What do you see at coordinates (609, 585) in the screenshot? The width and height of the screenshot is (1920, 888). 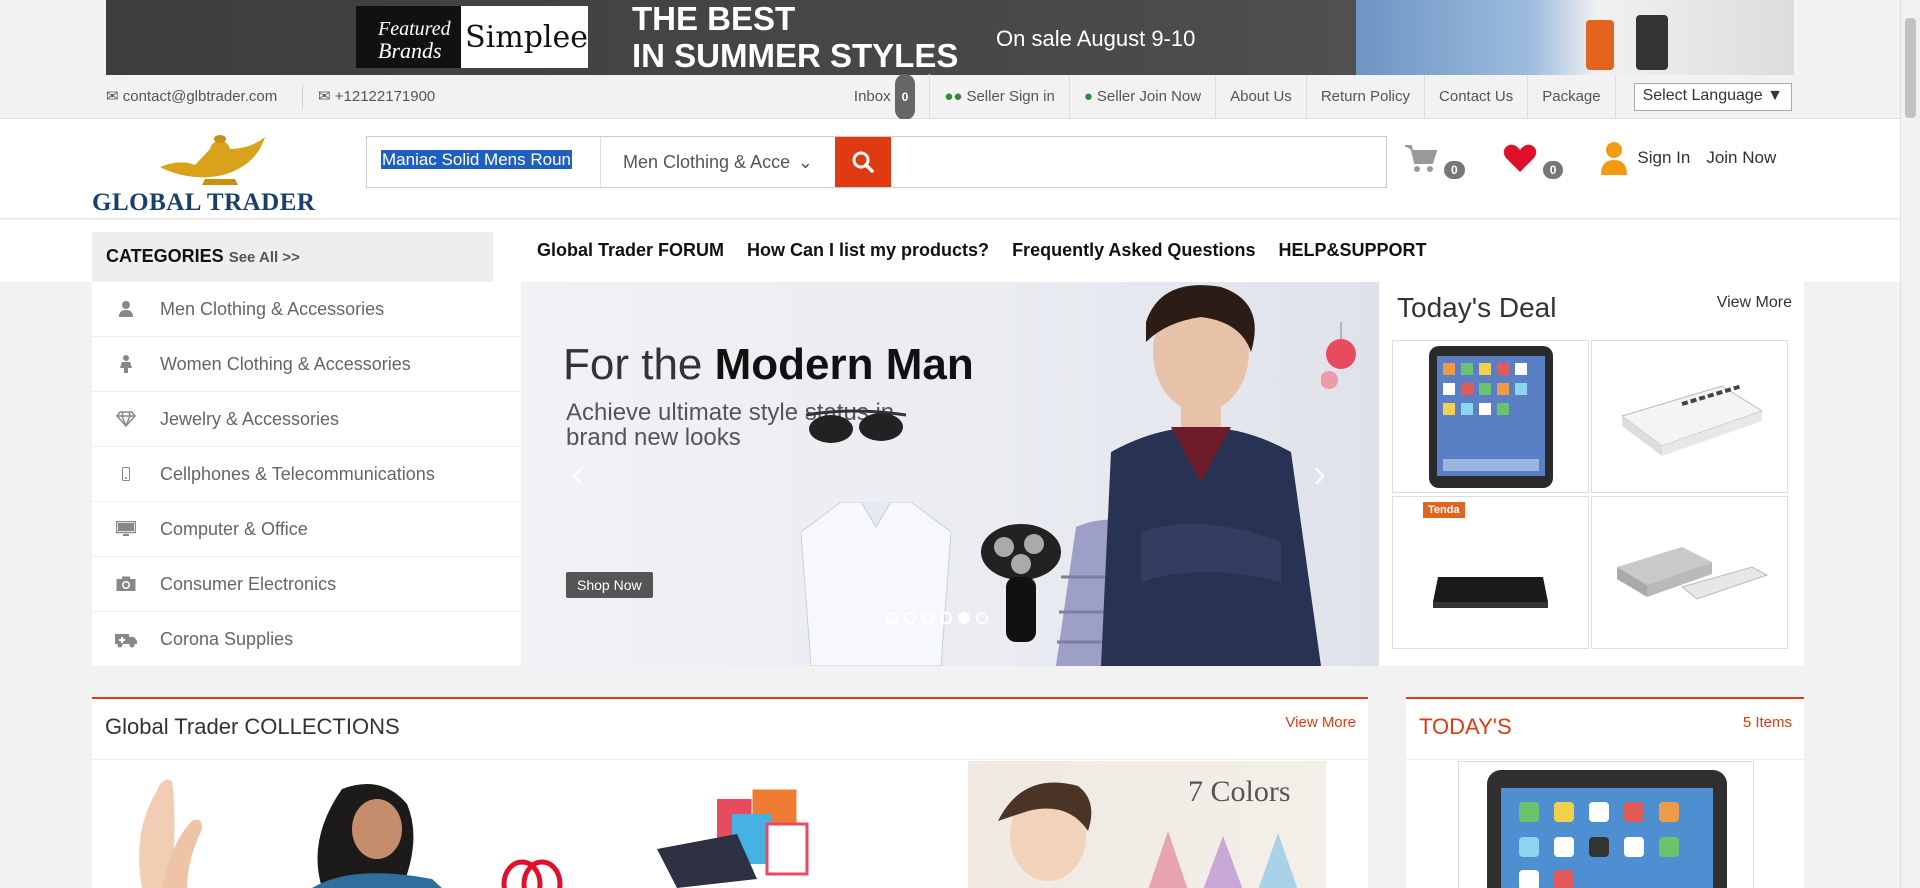 I see `shop-now-button: Shop Now` at bounding box center [609, 585].